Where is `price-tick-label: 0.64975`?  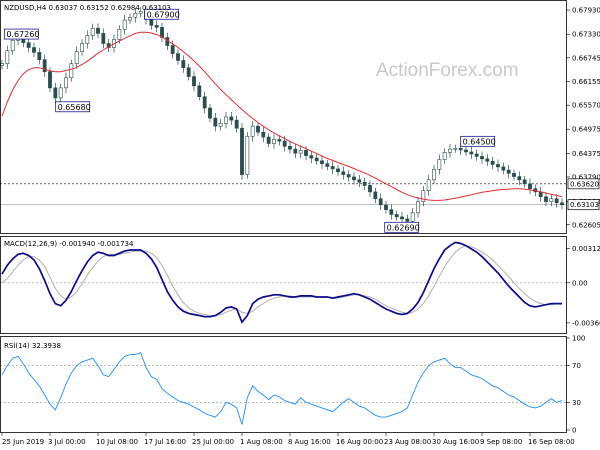
price-tick-label: 0.64975 is located at coordinates (586, 130).